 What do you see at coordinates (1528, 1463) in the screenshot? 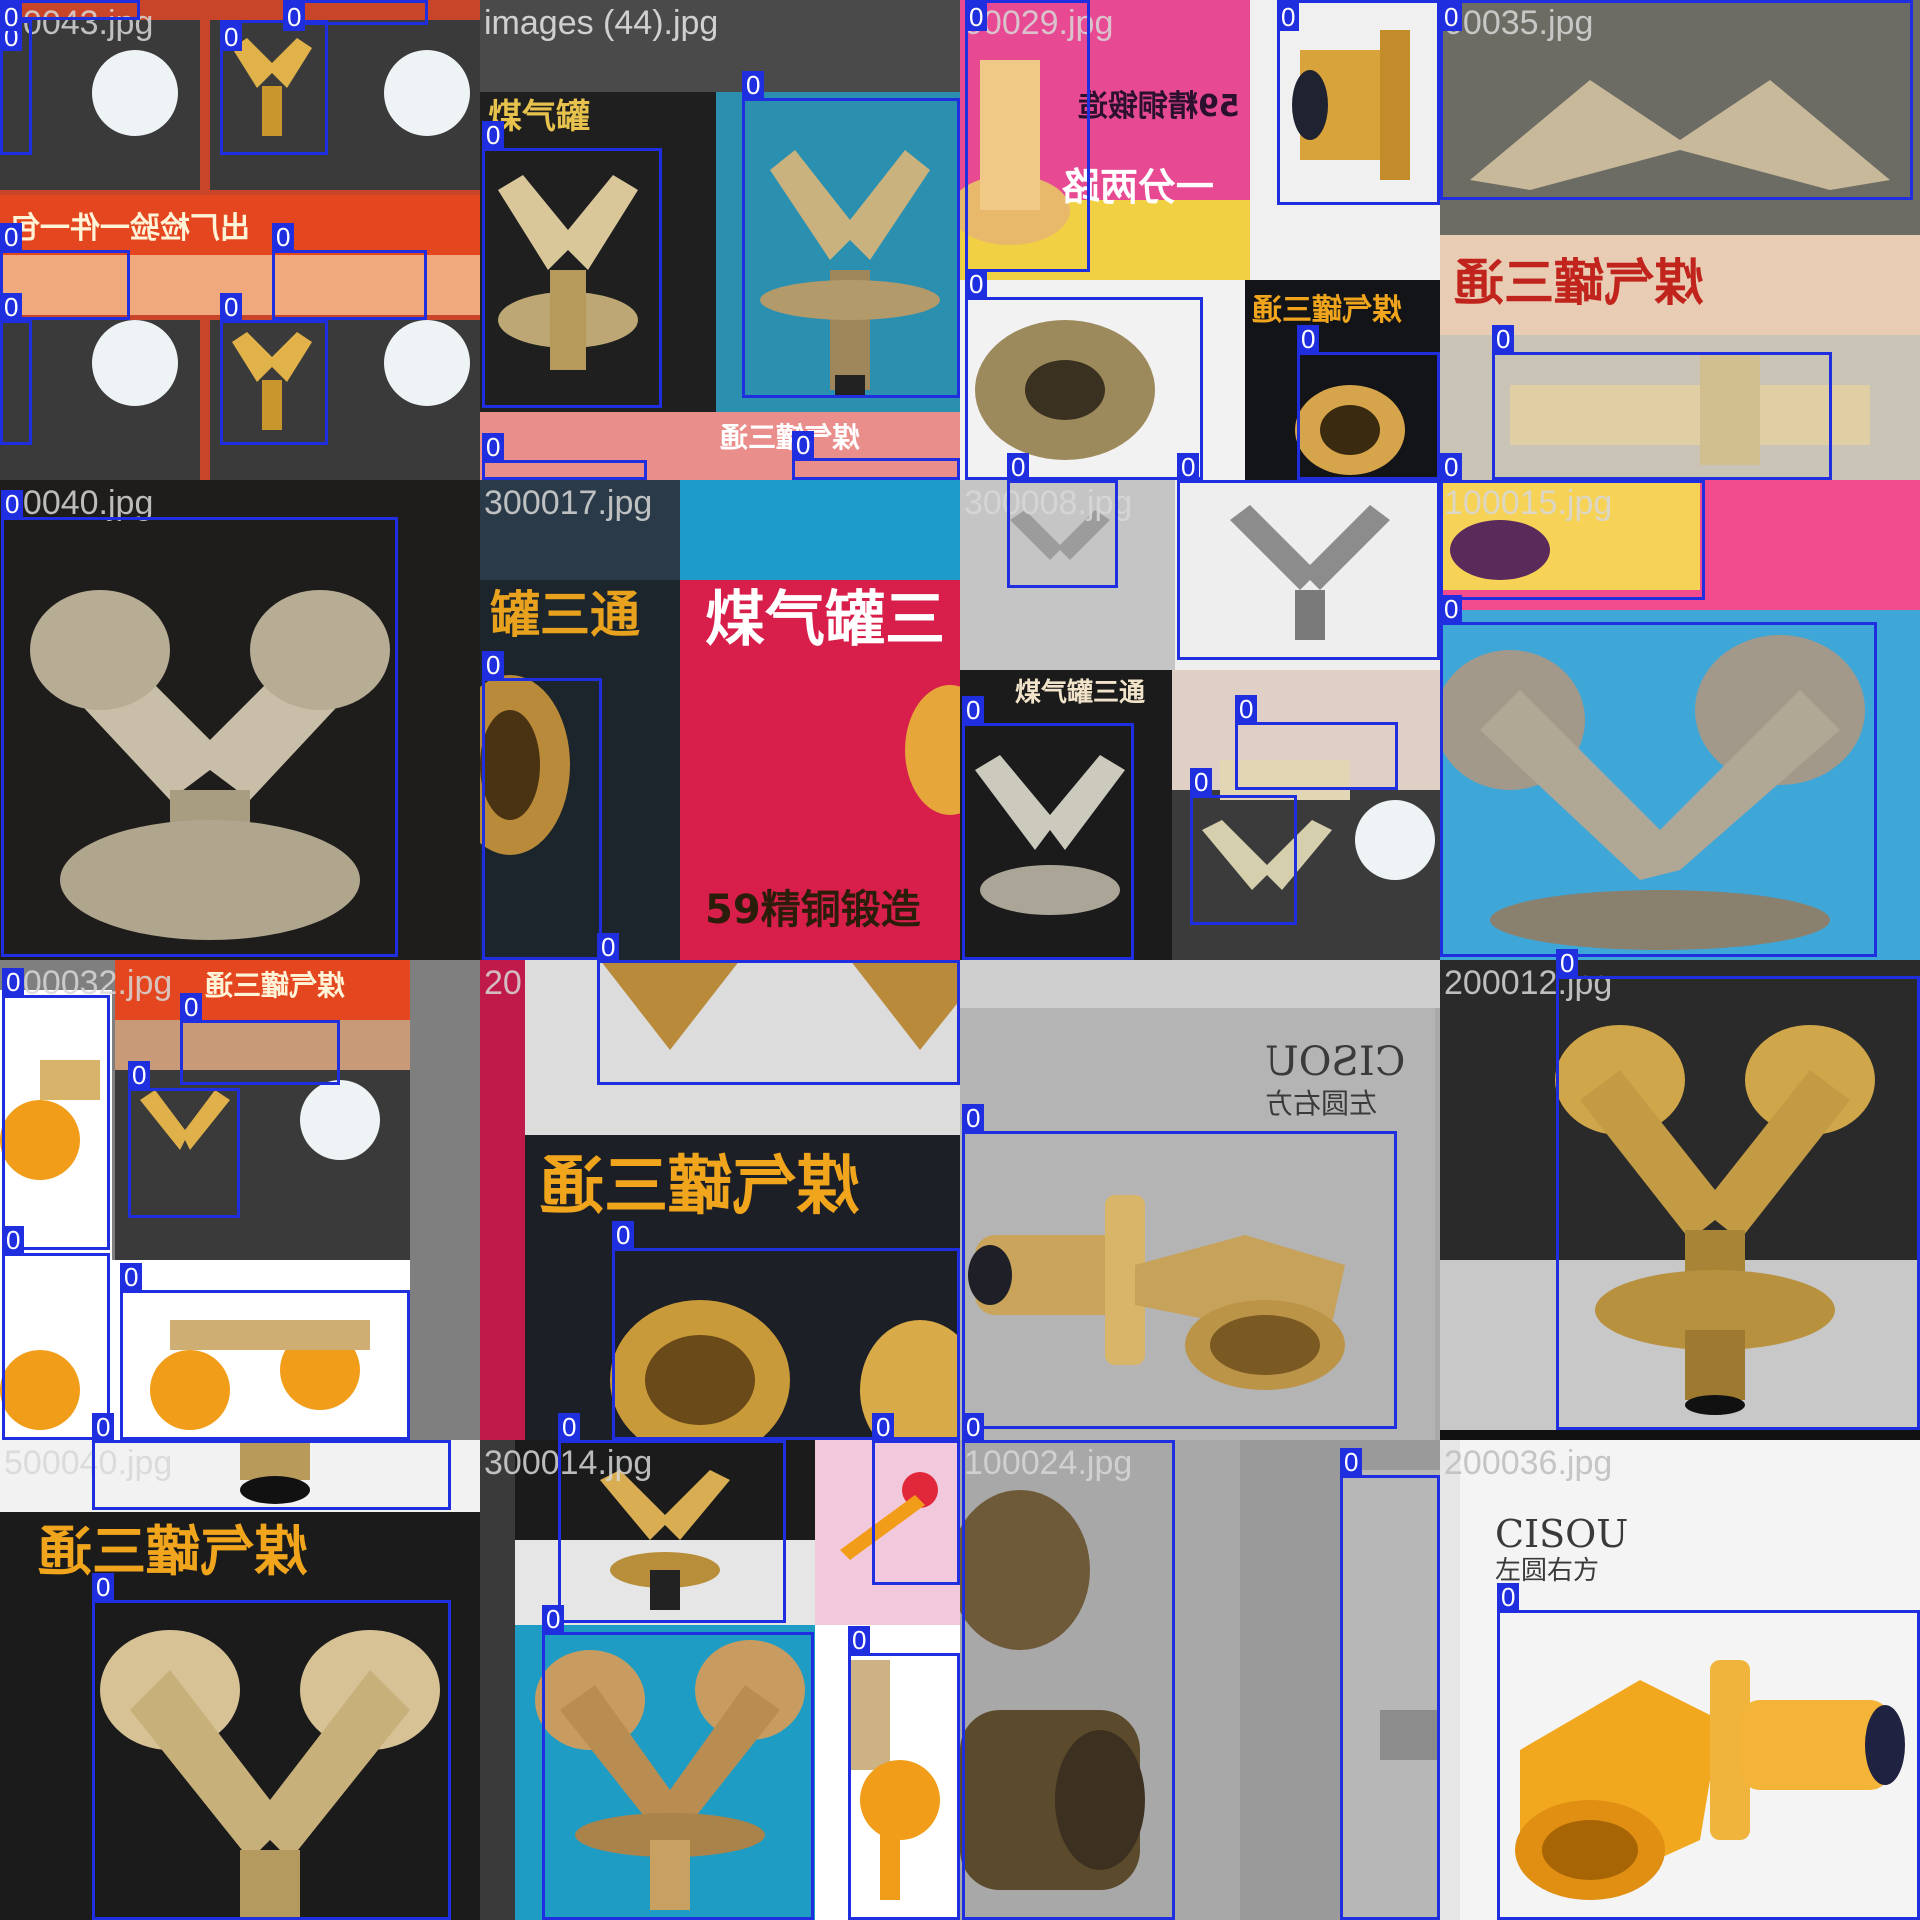
I see `tile-filename-label: 200036.jpg` at bounding box center [1528, 1463].